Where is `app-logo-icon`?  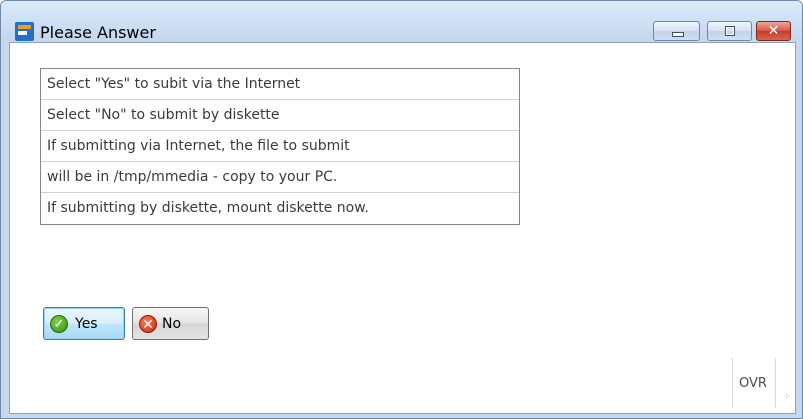 app-logo-icon is located at coordinates (24, 31).